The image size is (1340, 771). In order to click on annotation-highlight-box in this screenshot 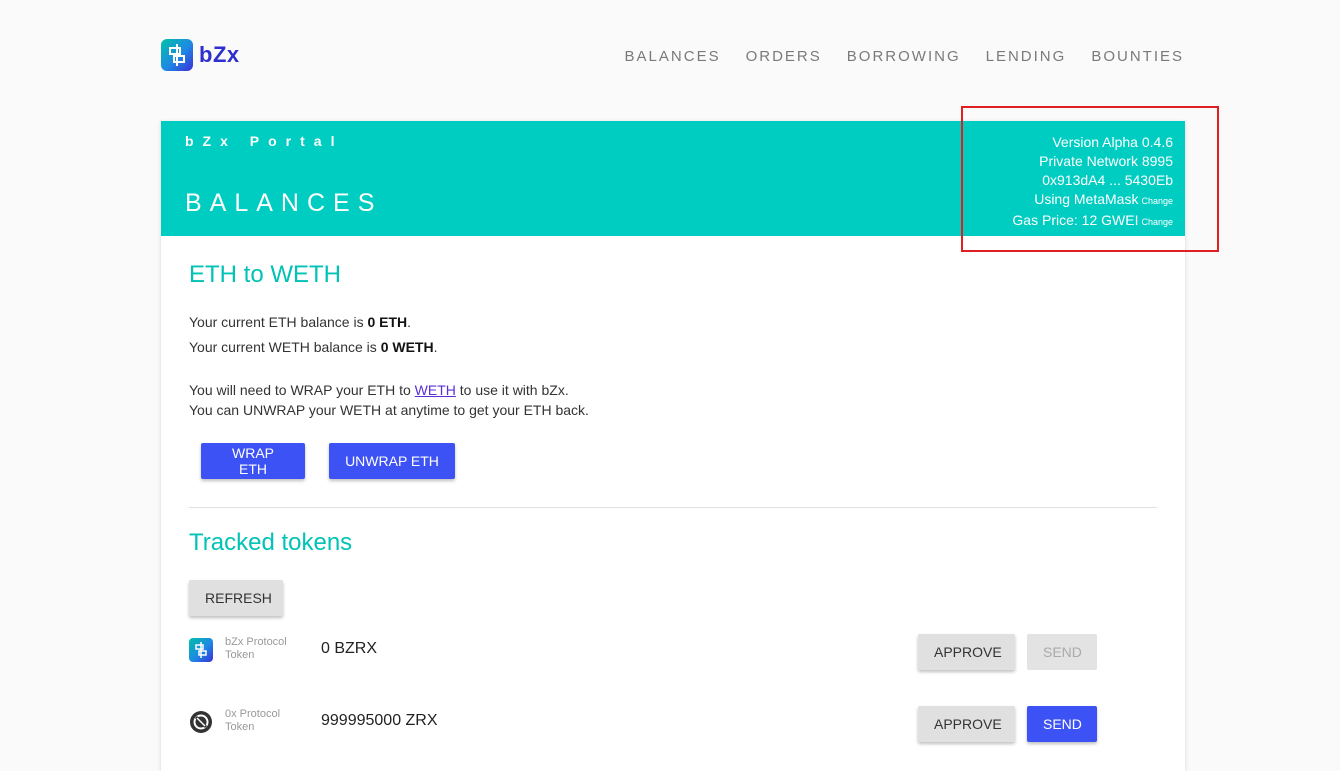, I will do `click(1090, 179)`.